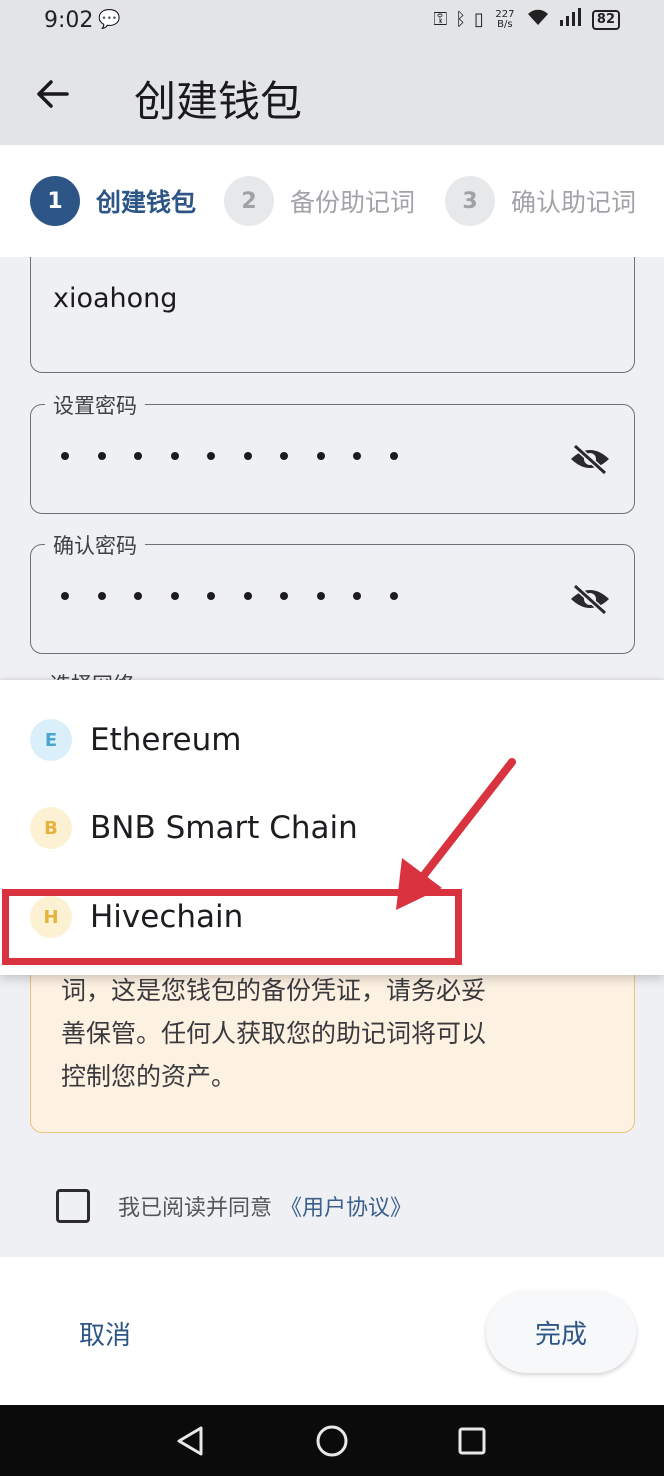  I want to click on network-option-ethereum: E Ethereum, so click(332, 740).